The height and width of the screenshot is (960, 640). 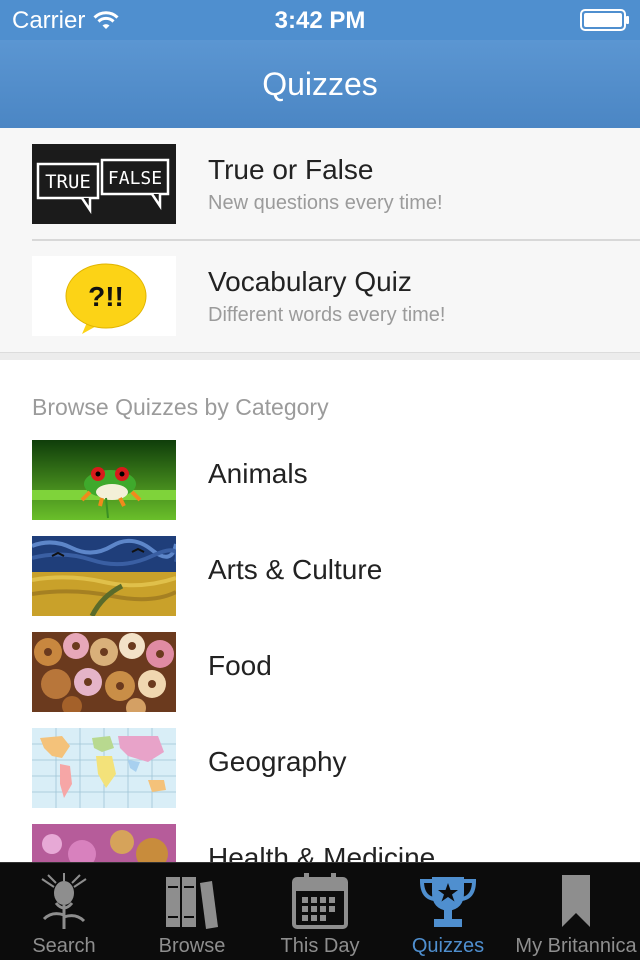 I want to click on category-geography: Geography, so click(x=320, y=768).